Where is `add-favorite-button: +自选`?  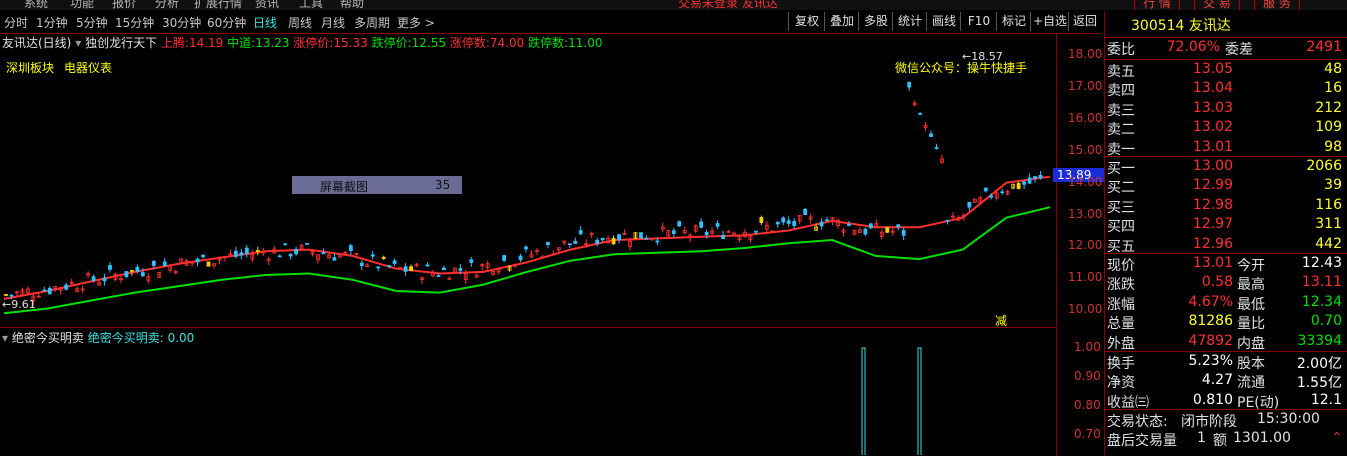
add-favorite-button: +自选 is located at coordinates (1049, 21).